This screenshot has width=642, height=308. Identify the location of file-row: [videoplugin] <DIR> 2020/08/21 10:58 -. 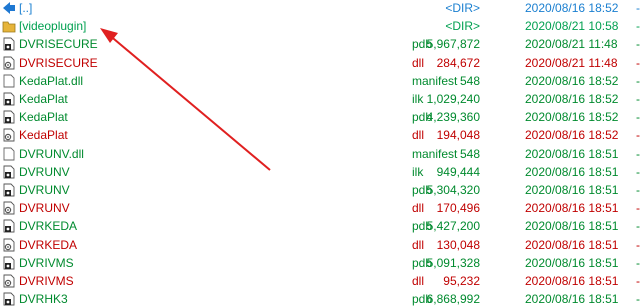
(321, 26).